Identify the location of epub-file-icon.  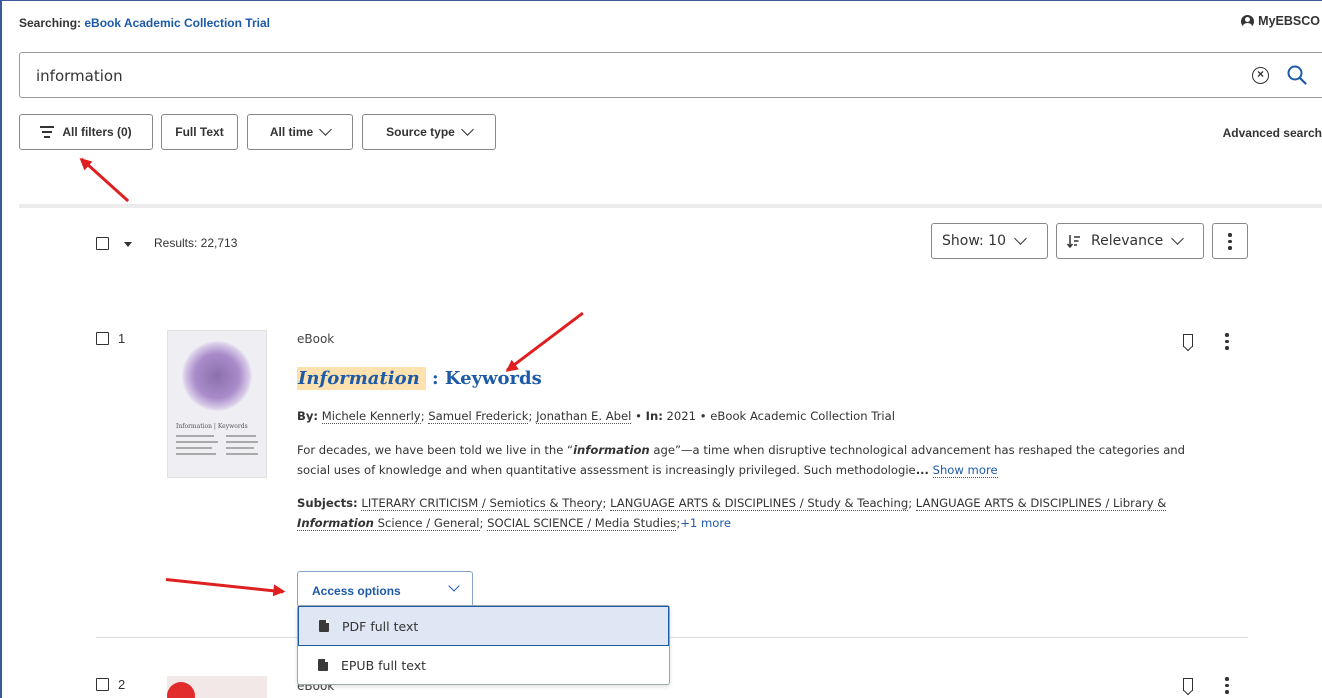
(323, 665).